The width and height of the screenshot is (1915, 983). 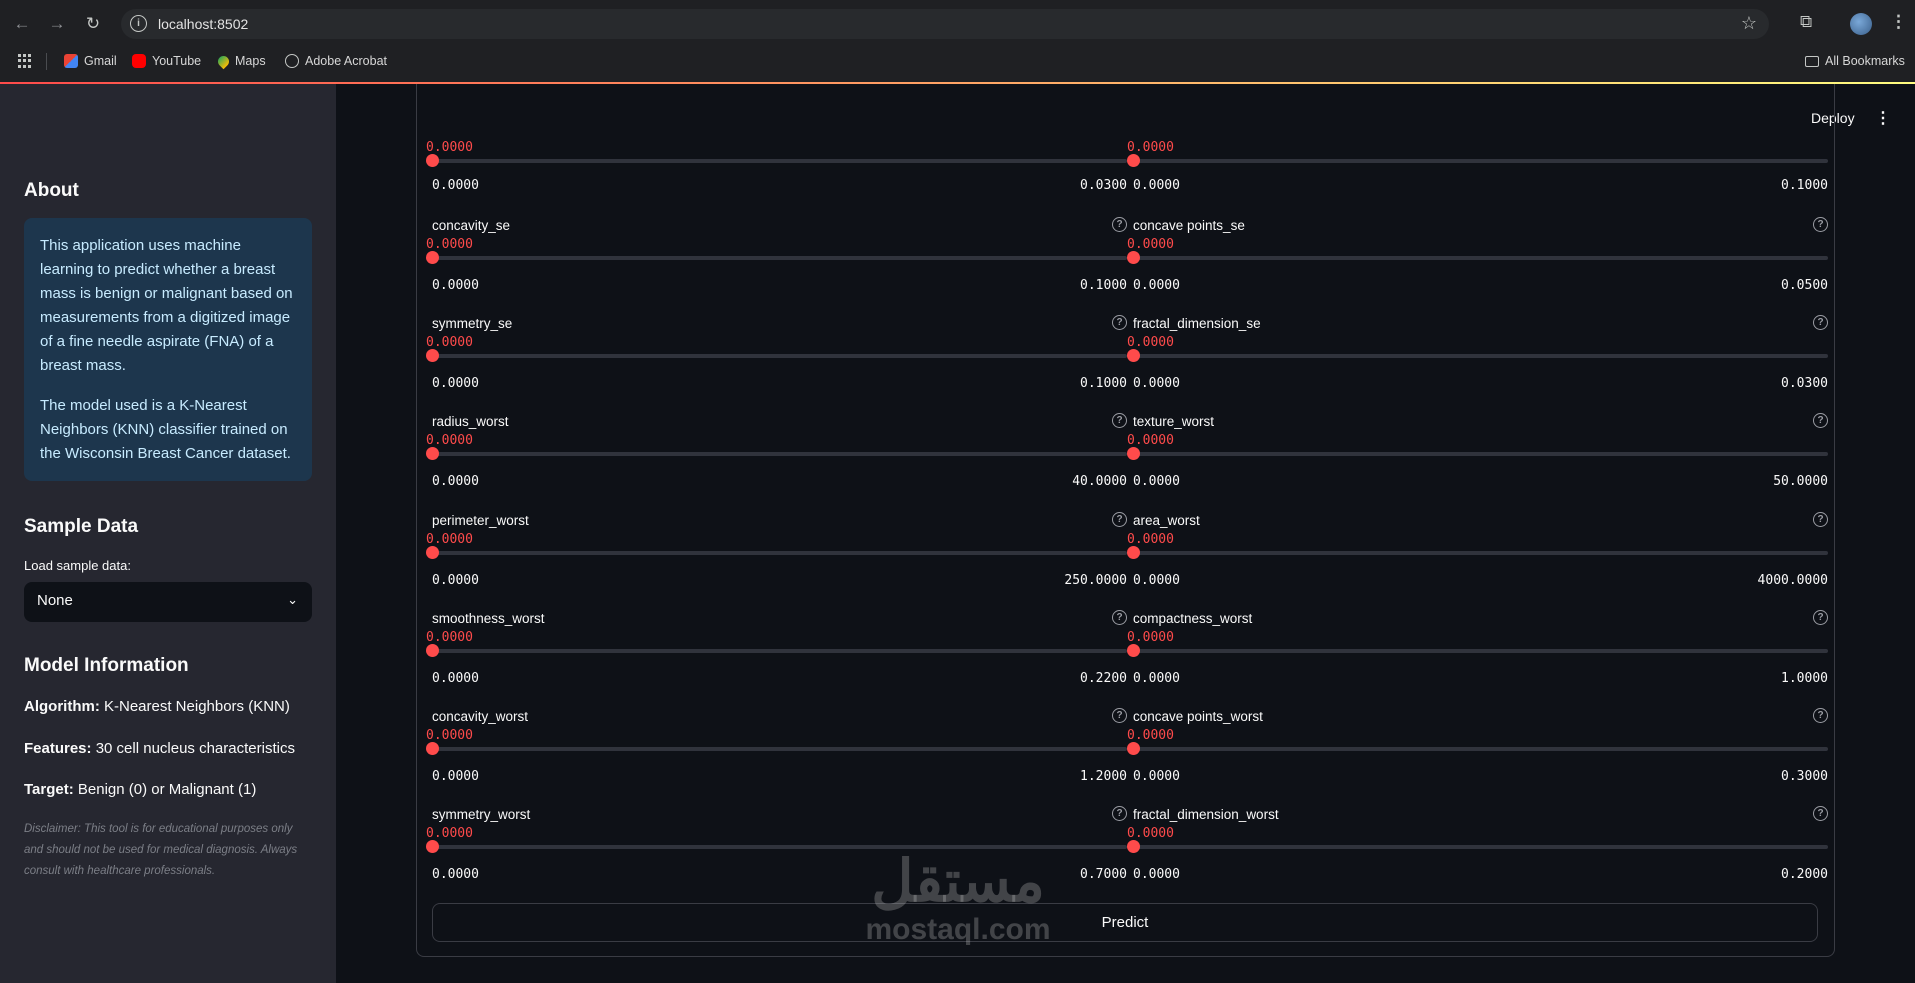 I want to click on slider-label: concavity_se, so click(x=471, y=225).